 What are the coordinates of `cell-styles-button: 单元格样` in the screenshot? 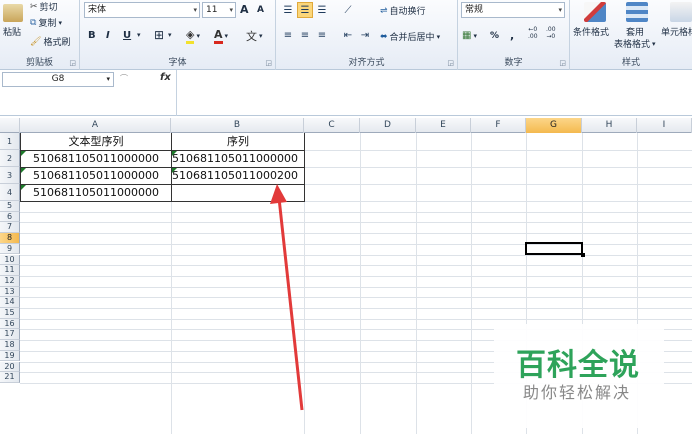 It's located at (676, 31).